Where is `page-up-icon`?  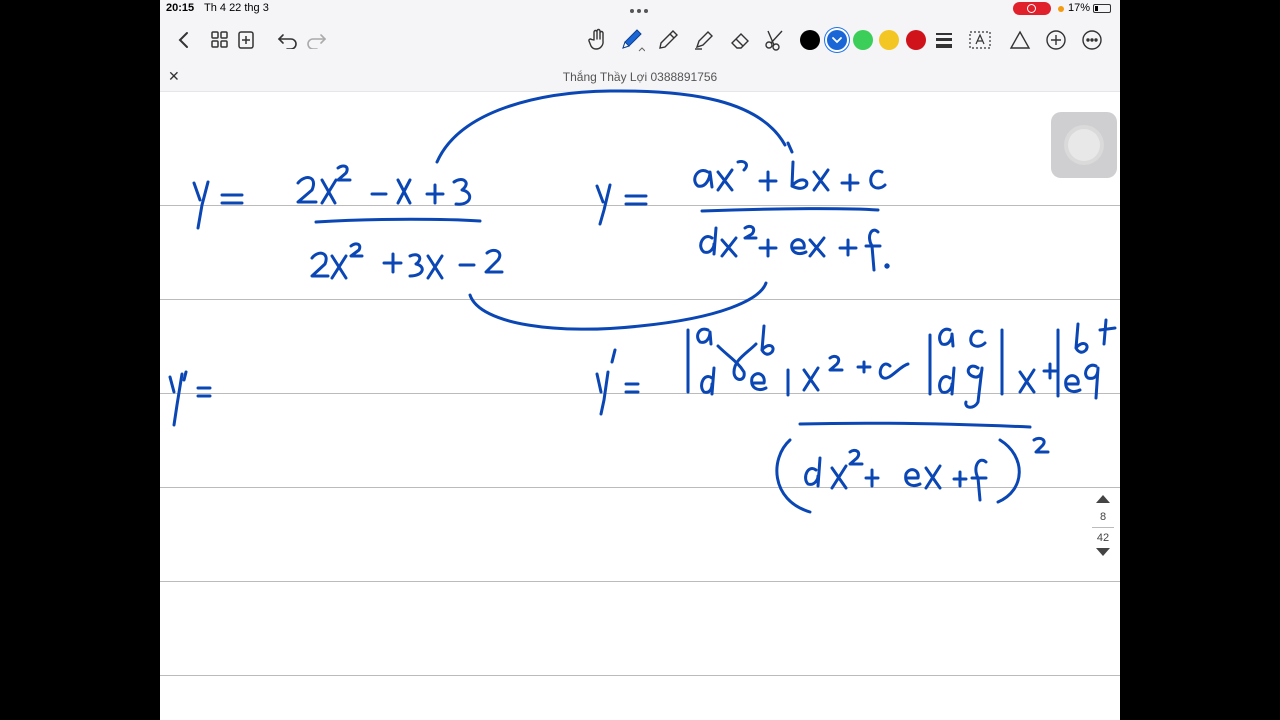
page-up-icon is located at coordinates (1103, 499).